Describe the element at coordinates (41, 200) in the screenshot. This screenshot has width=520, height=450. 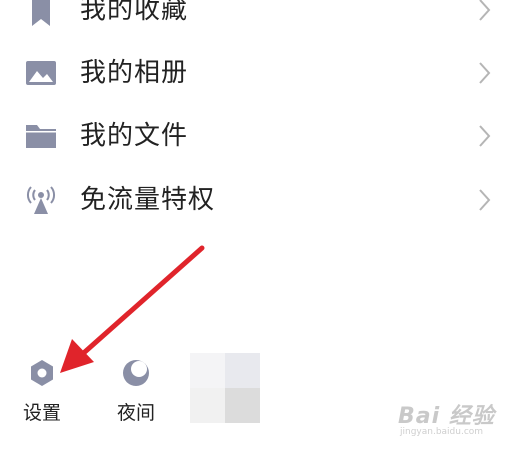
I see `signal-tower-icon` at that location.